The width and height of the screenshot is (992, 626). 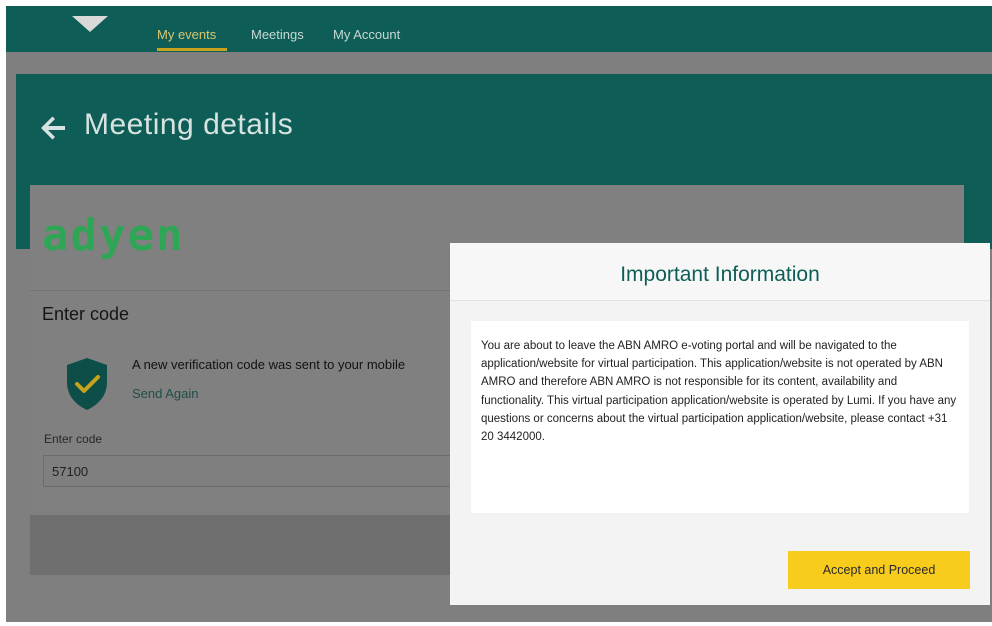 I want to click on modal-header: Important Information, so click(x=720, y=272).